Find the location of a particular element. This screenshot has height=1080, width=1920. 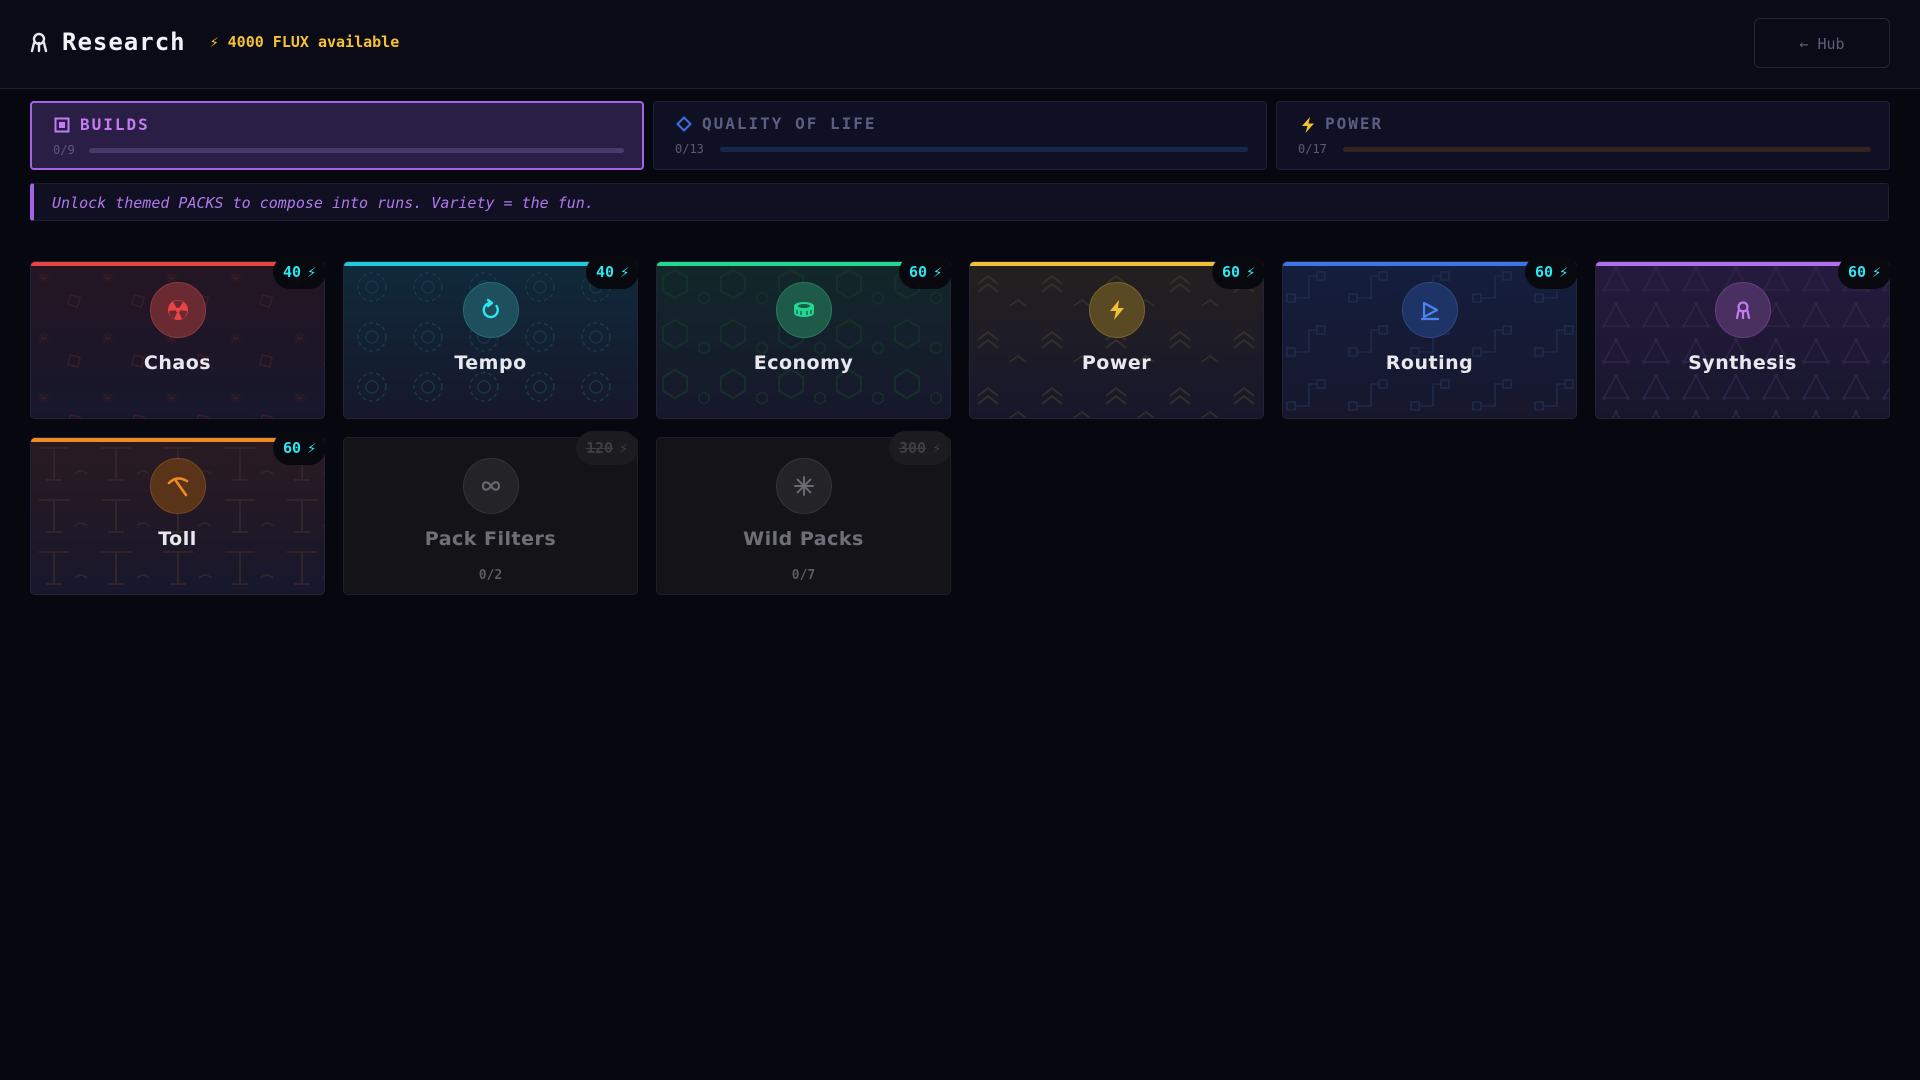

asterisk-icon is located at coordinates (804, 486).